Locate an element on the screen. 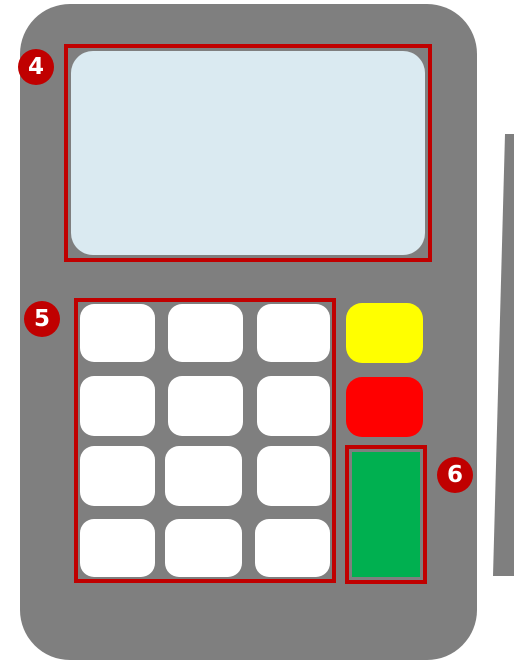 This screenshot has height=664, width=514. red-function-key is located at coordinates (384, 407).